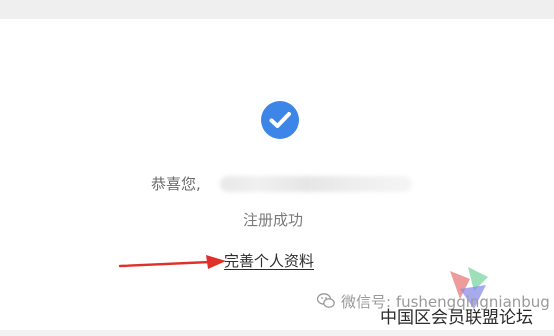 This screenshot has width=554, height=336. What do you see at coordinates (280, 120) in the screenshot?
I see `success-check-icon` at bounding box center [280, 120].